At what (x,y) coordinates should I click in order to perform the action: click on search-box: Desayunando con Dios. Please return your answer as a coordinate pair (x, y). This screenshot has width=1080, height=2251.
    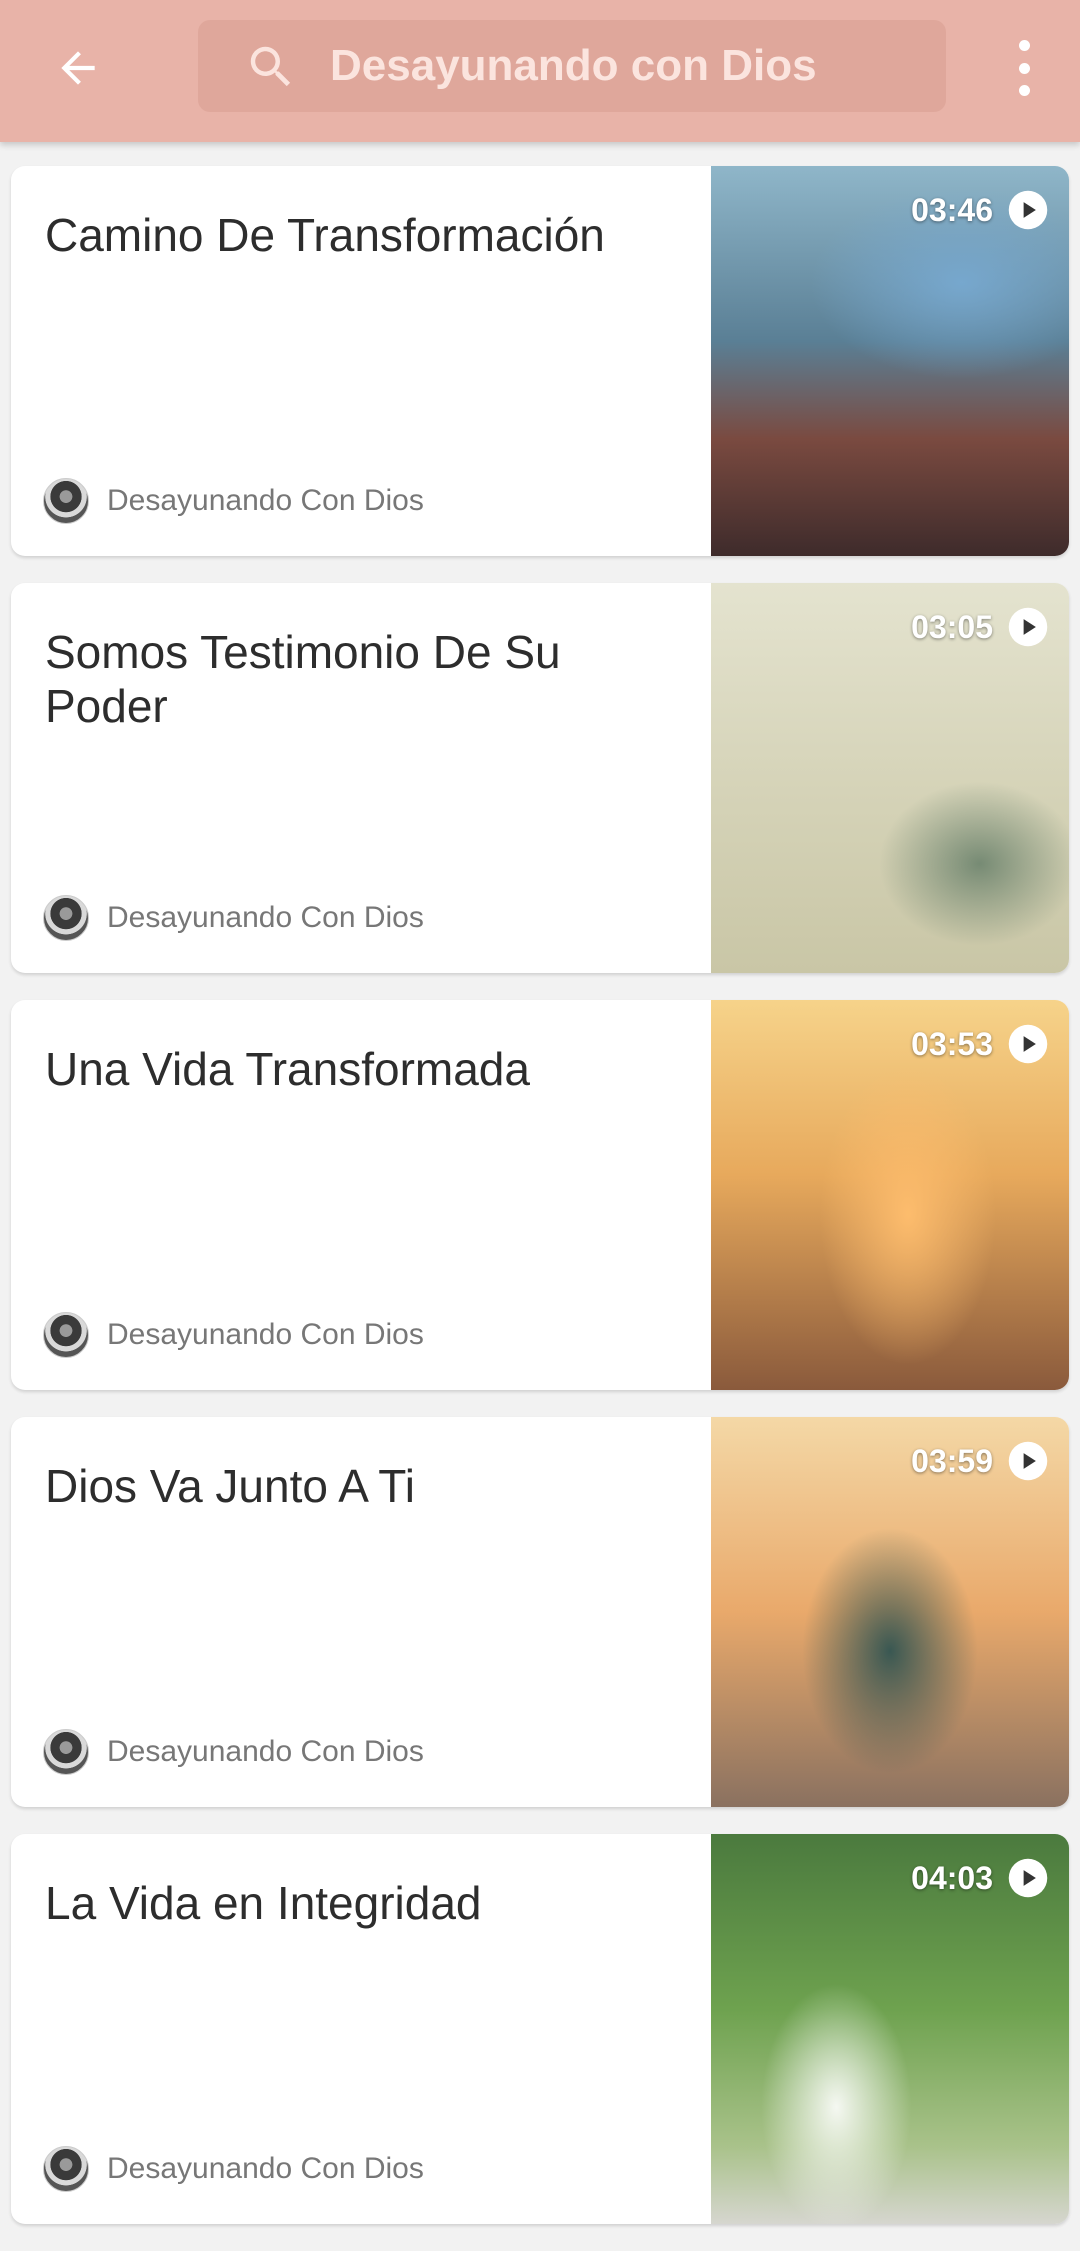
    Looking at the image, I should click on (572, 66).